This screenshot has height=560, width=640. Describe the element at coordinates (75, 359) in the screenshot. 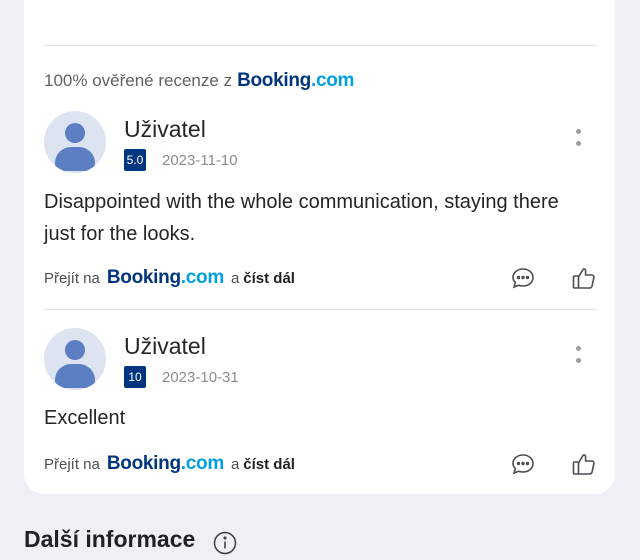

I see `avatar-icon` at that location.